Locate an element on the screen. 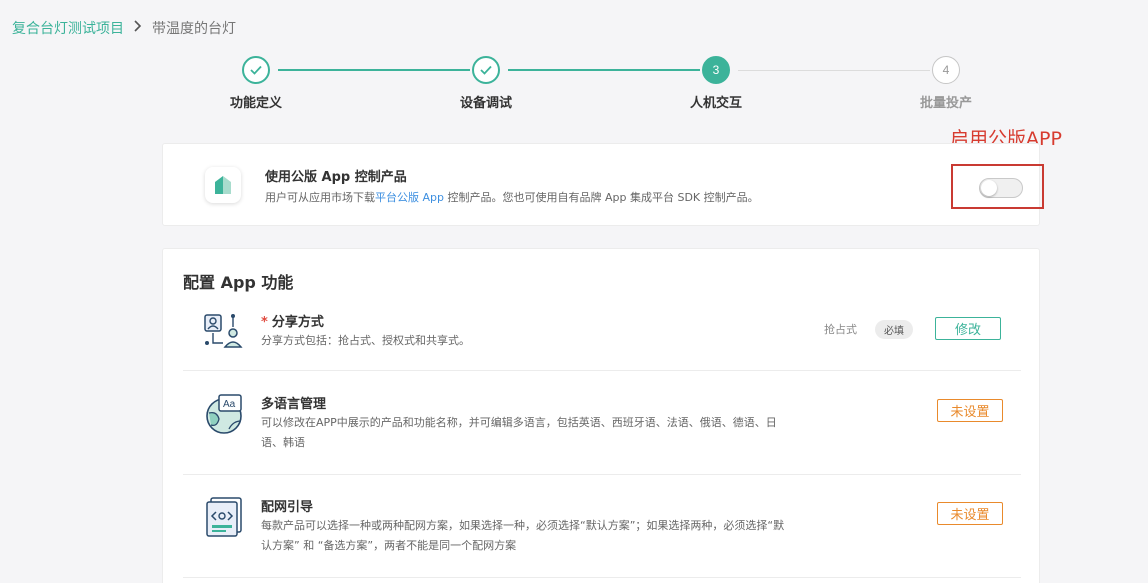  breadcrumb-current: 带温度的台灯 is located at coordinates (194, 29).